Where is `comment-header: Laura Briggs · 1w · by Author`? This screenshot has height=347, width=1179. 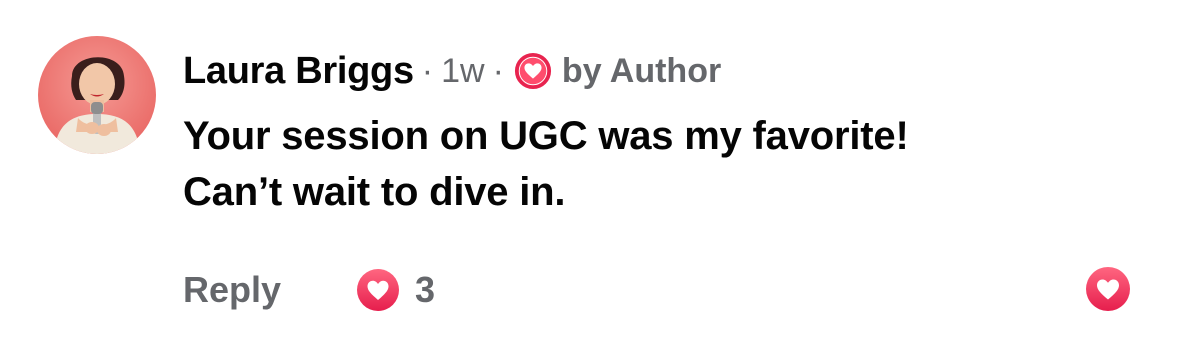 comment-header: Laura Briggs · 1w · by Author is located at coordinates (452, 71).